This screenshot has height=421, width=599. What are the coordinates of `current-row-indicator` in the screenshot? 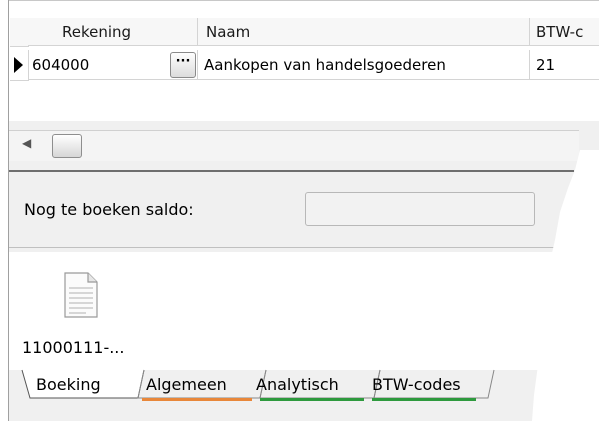 It's located at (19, 65).